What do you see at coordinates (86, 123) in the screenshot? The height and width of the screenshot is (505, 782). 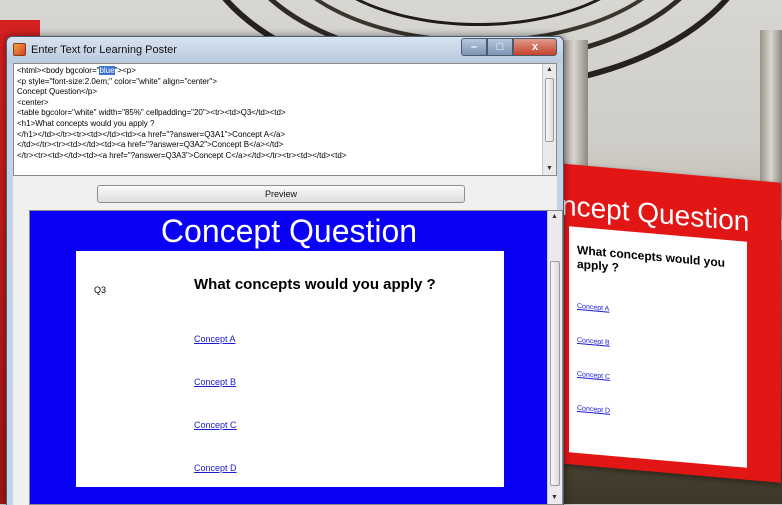 I see `code-line-6: <h1>What concepts would you apply ?` at bounding box center [86, 123].